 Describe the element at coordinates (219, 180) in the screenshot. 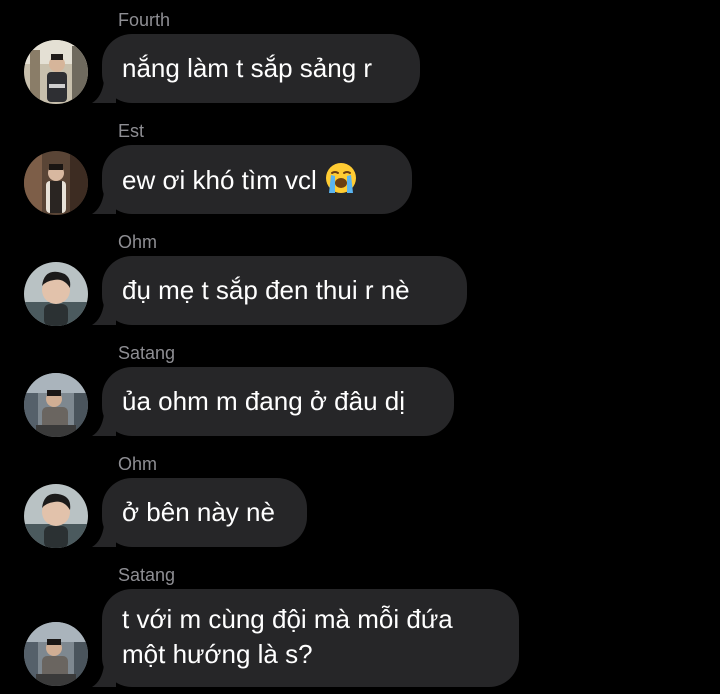

I see `message-text: ew ơi khó tìm vcl` at that location.